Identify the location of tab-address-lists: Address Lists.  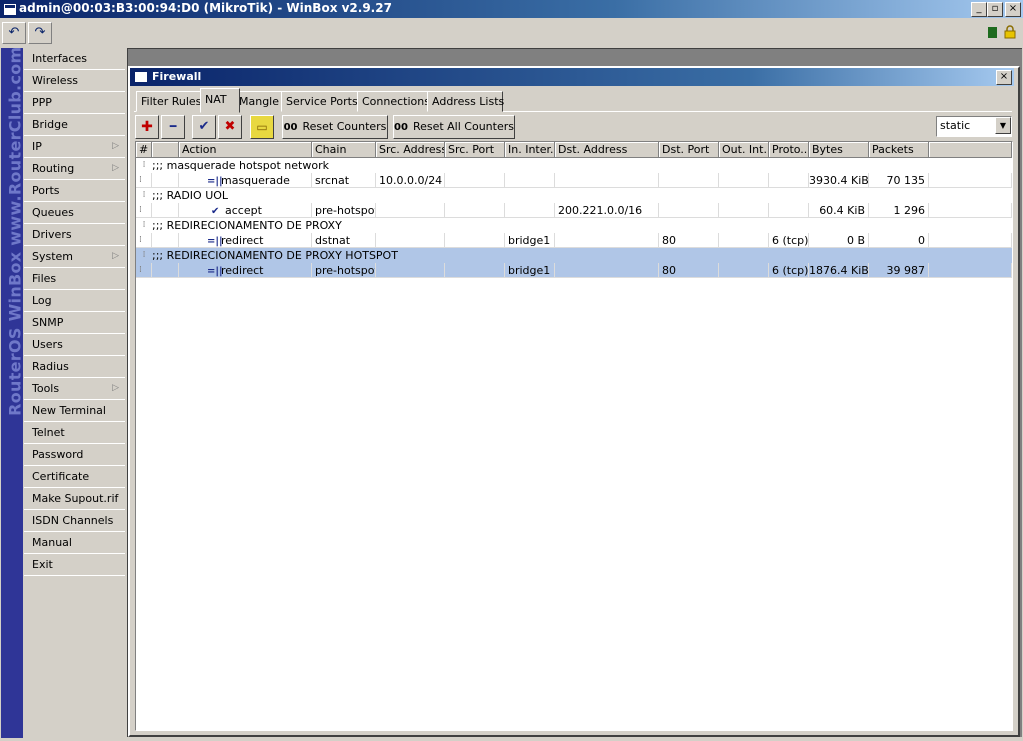
(465, 101).